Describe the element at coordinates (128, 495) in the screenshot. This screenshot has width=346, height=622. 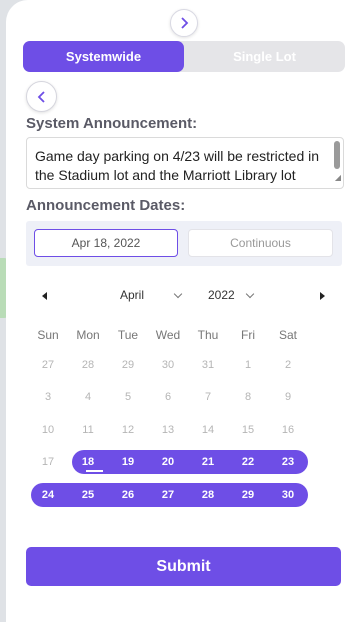
I see `calendar-day-selected: 26` at that location.